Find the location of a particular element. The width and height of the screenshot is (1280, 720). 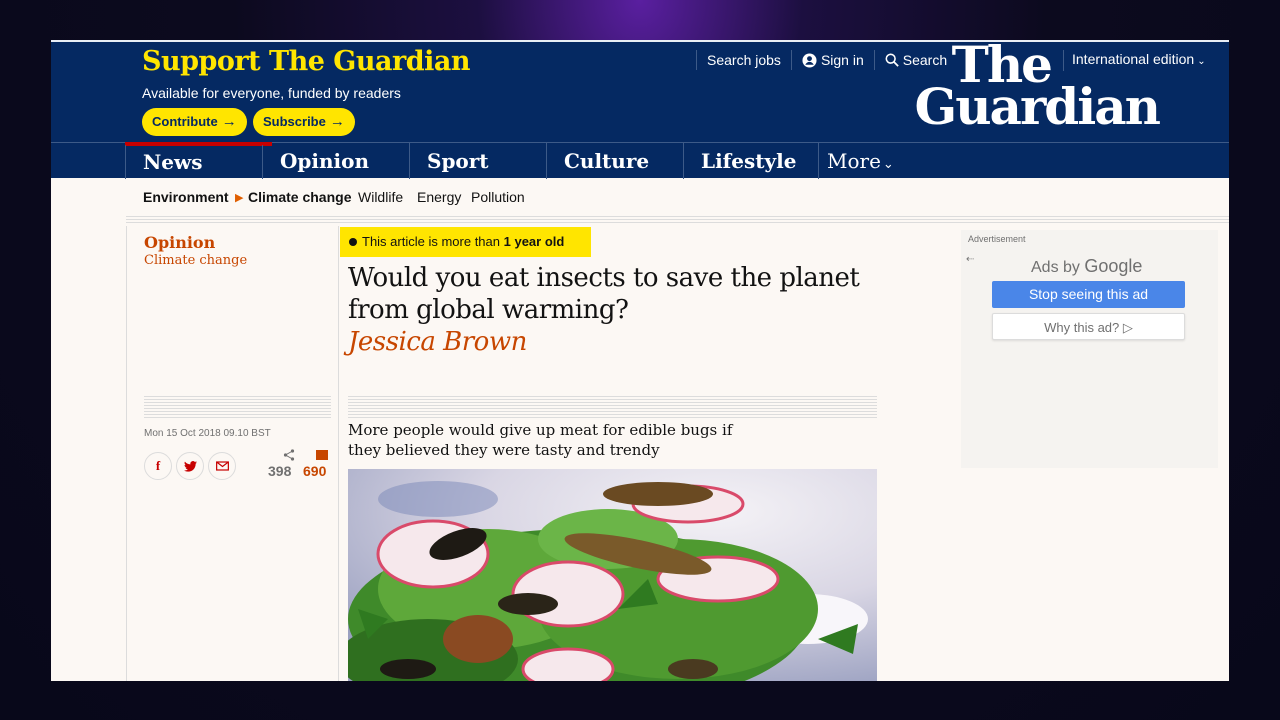

ads-by-prefix: Ads by is located at coordinates (1055, 267).